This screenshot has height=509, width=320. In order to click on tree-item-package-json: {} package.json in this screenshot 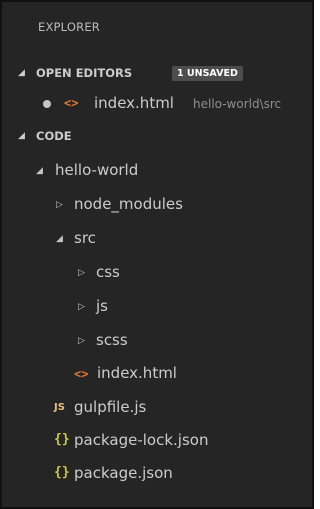, I will do `click(157, 474)`.